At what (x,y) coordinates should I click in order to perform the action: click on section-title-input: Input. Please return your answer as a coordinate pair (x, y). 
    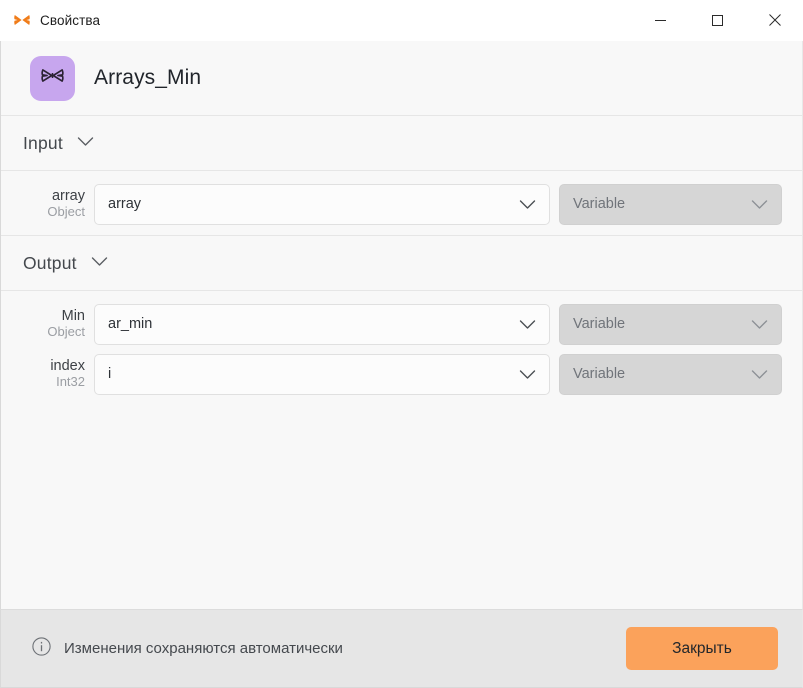
    Looking at the image, I should click on (43, 142).